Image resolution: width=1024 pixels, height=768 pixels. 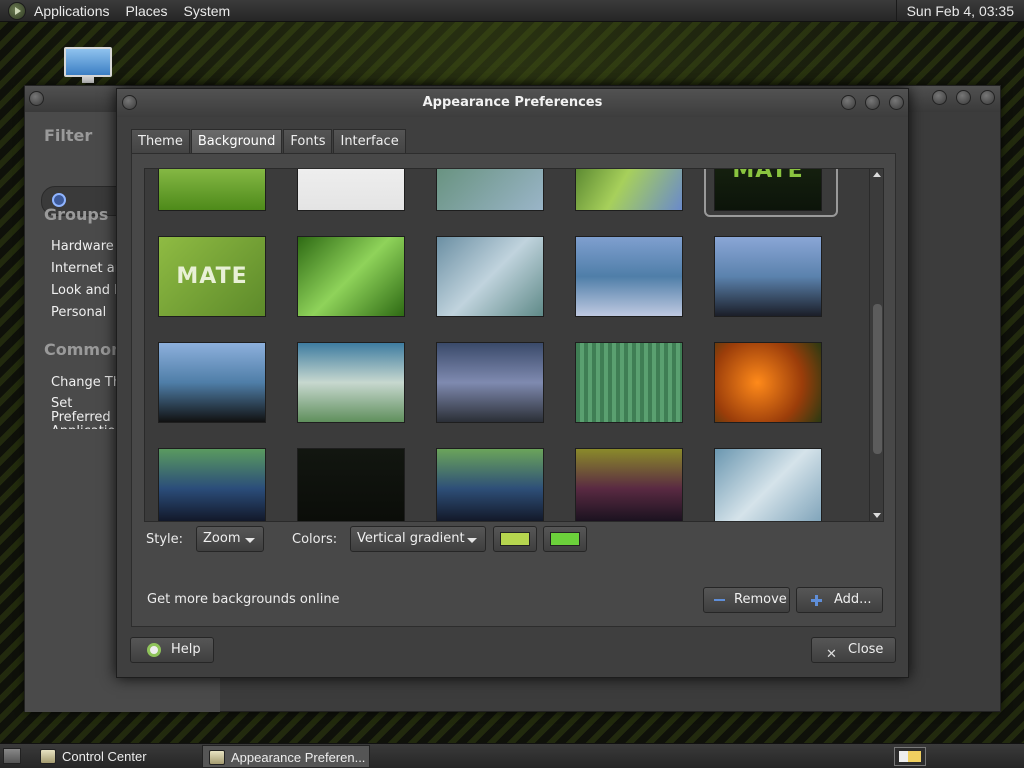 I want to click on secondary-color-swatch, so click(x=565, y=539).